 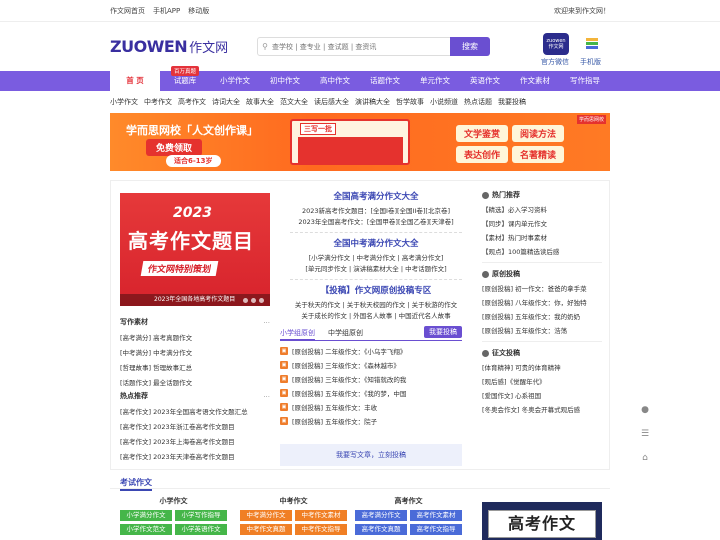 I want to click on block-title: 【投稿】作文网原创投稿专区, so click(x=376, y=290).